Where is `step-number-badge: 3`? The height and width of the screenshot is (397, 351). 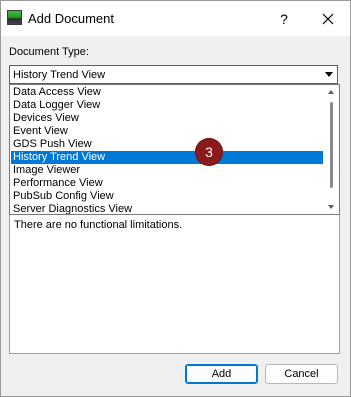
step-number-badge: 3 is located at coordinates (209, 152).